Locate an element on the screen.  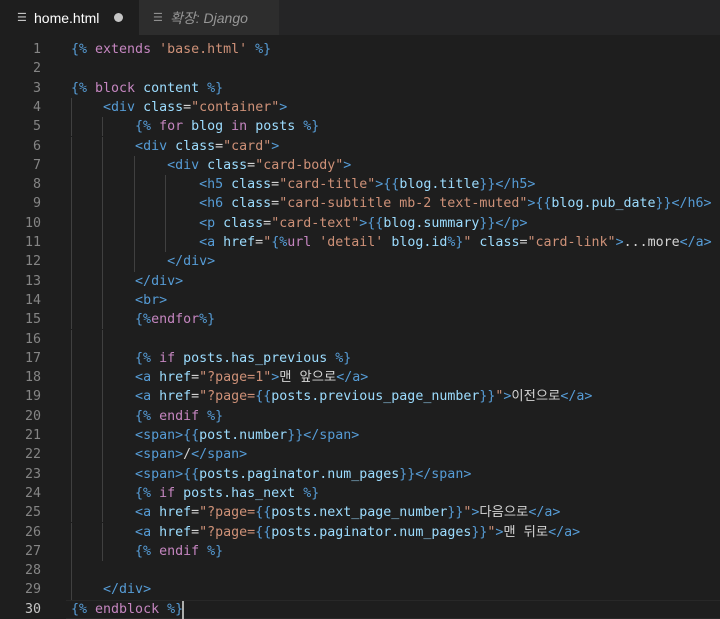
code-text: {% block content %} is located at coordinates (147, 88).